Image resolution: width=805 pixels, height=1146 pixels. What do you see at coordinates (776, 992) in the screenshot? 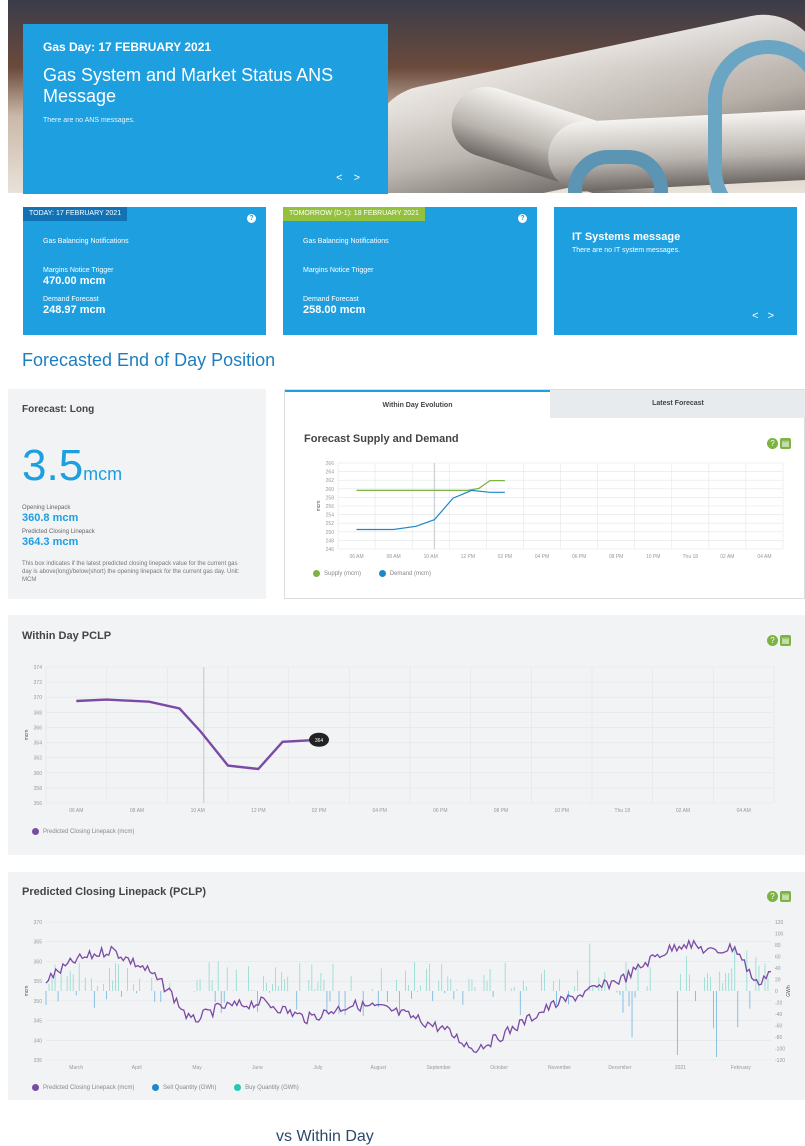
I see `y-right-tick-label: 0` at bounding box center [776, 992].